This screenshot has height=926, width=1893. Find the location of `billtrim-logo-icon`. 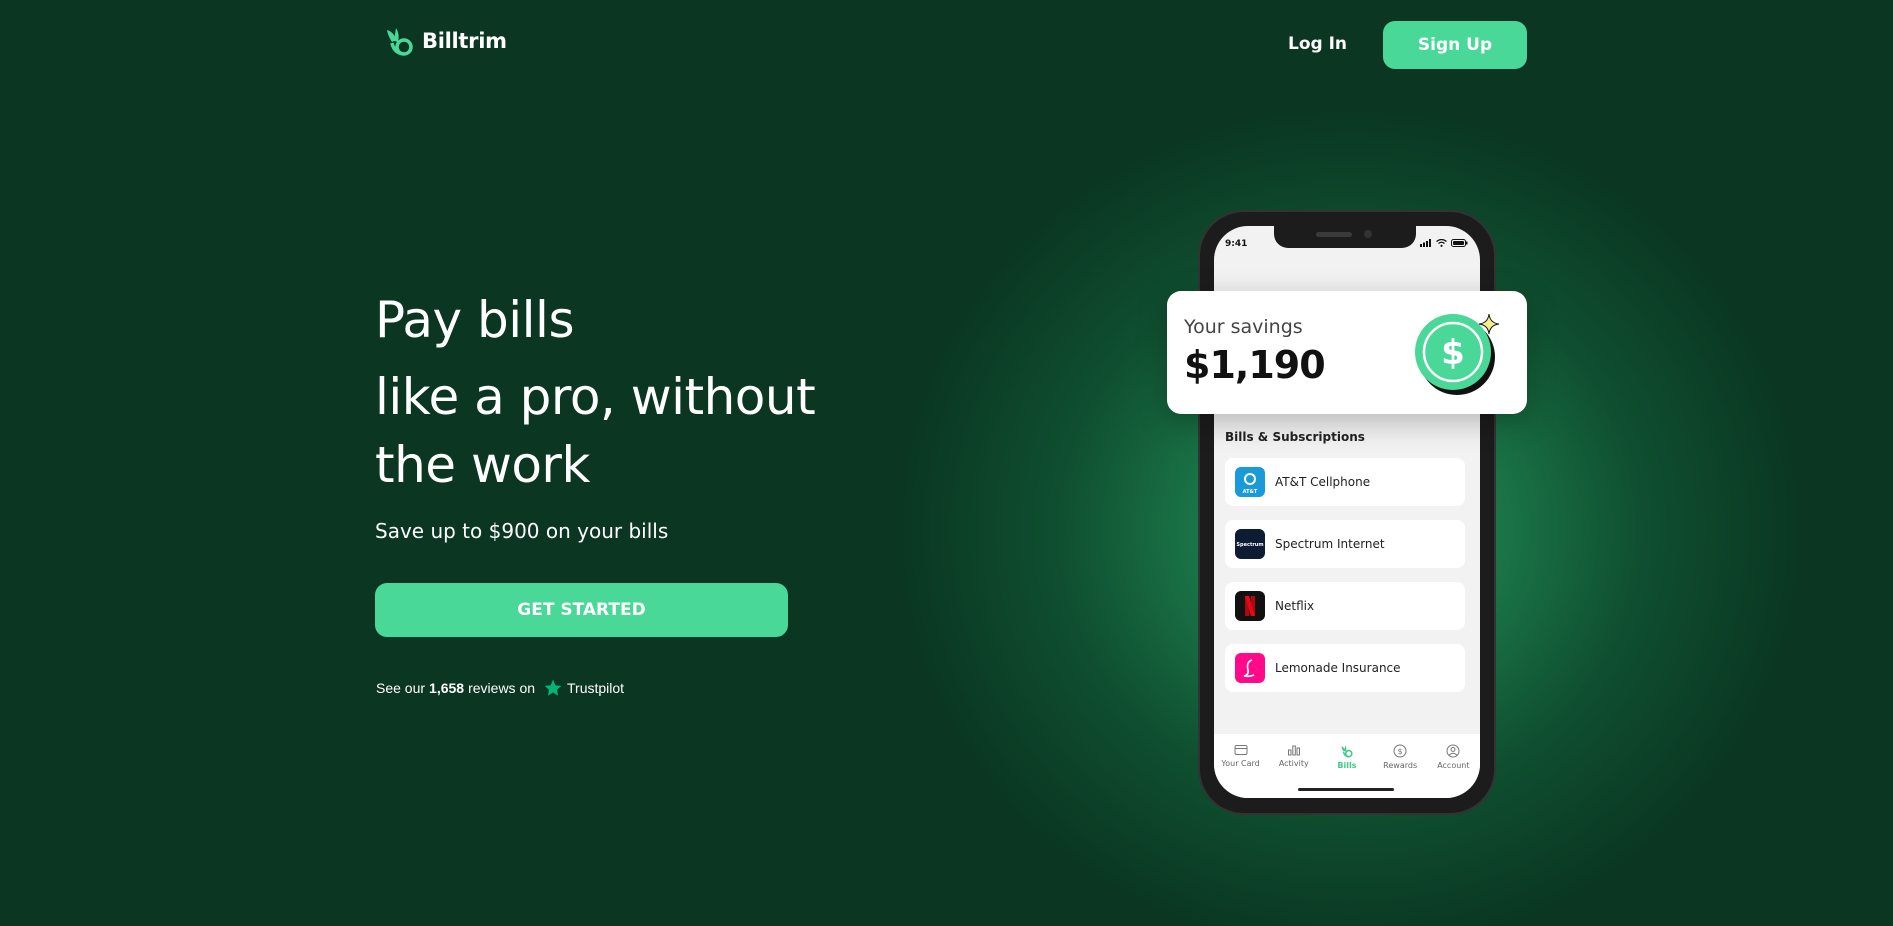

billtrim-logo-icon is located at coordinates (400, 42).